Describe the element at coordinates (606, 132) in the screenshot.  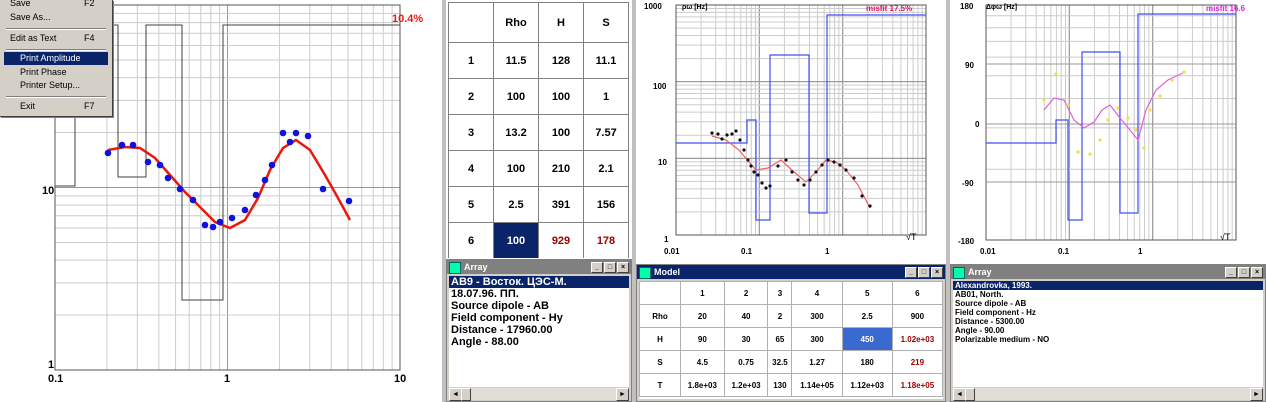
I see `table-cell: 7.57` at that location.